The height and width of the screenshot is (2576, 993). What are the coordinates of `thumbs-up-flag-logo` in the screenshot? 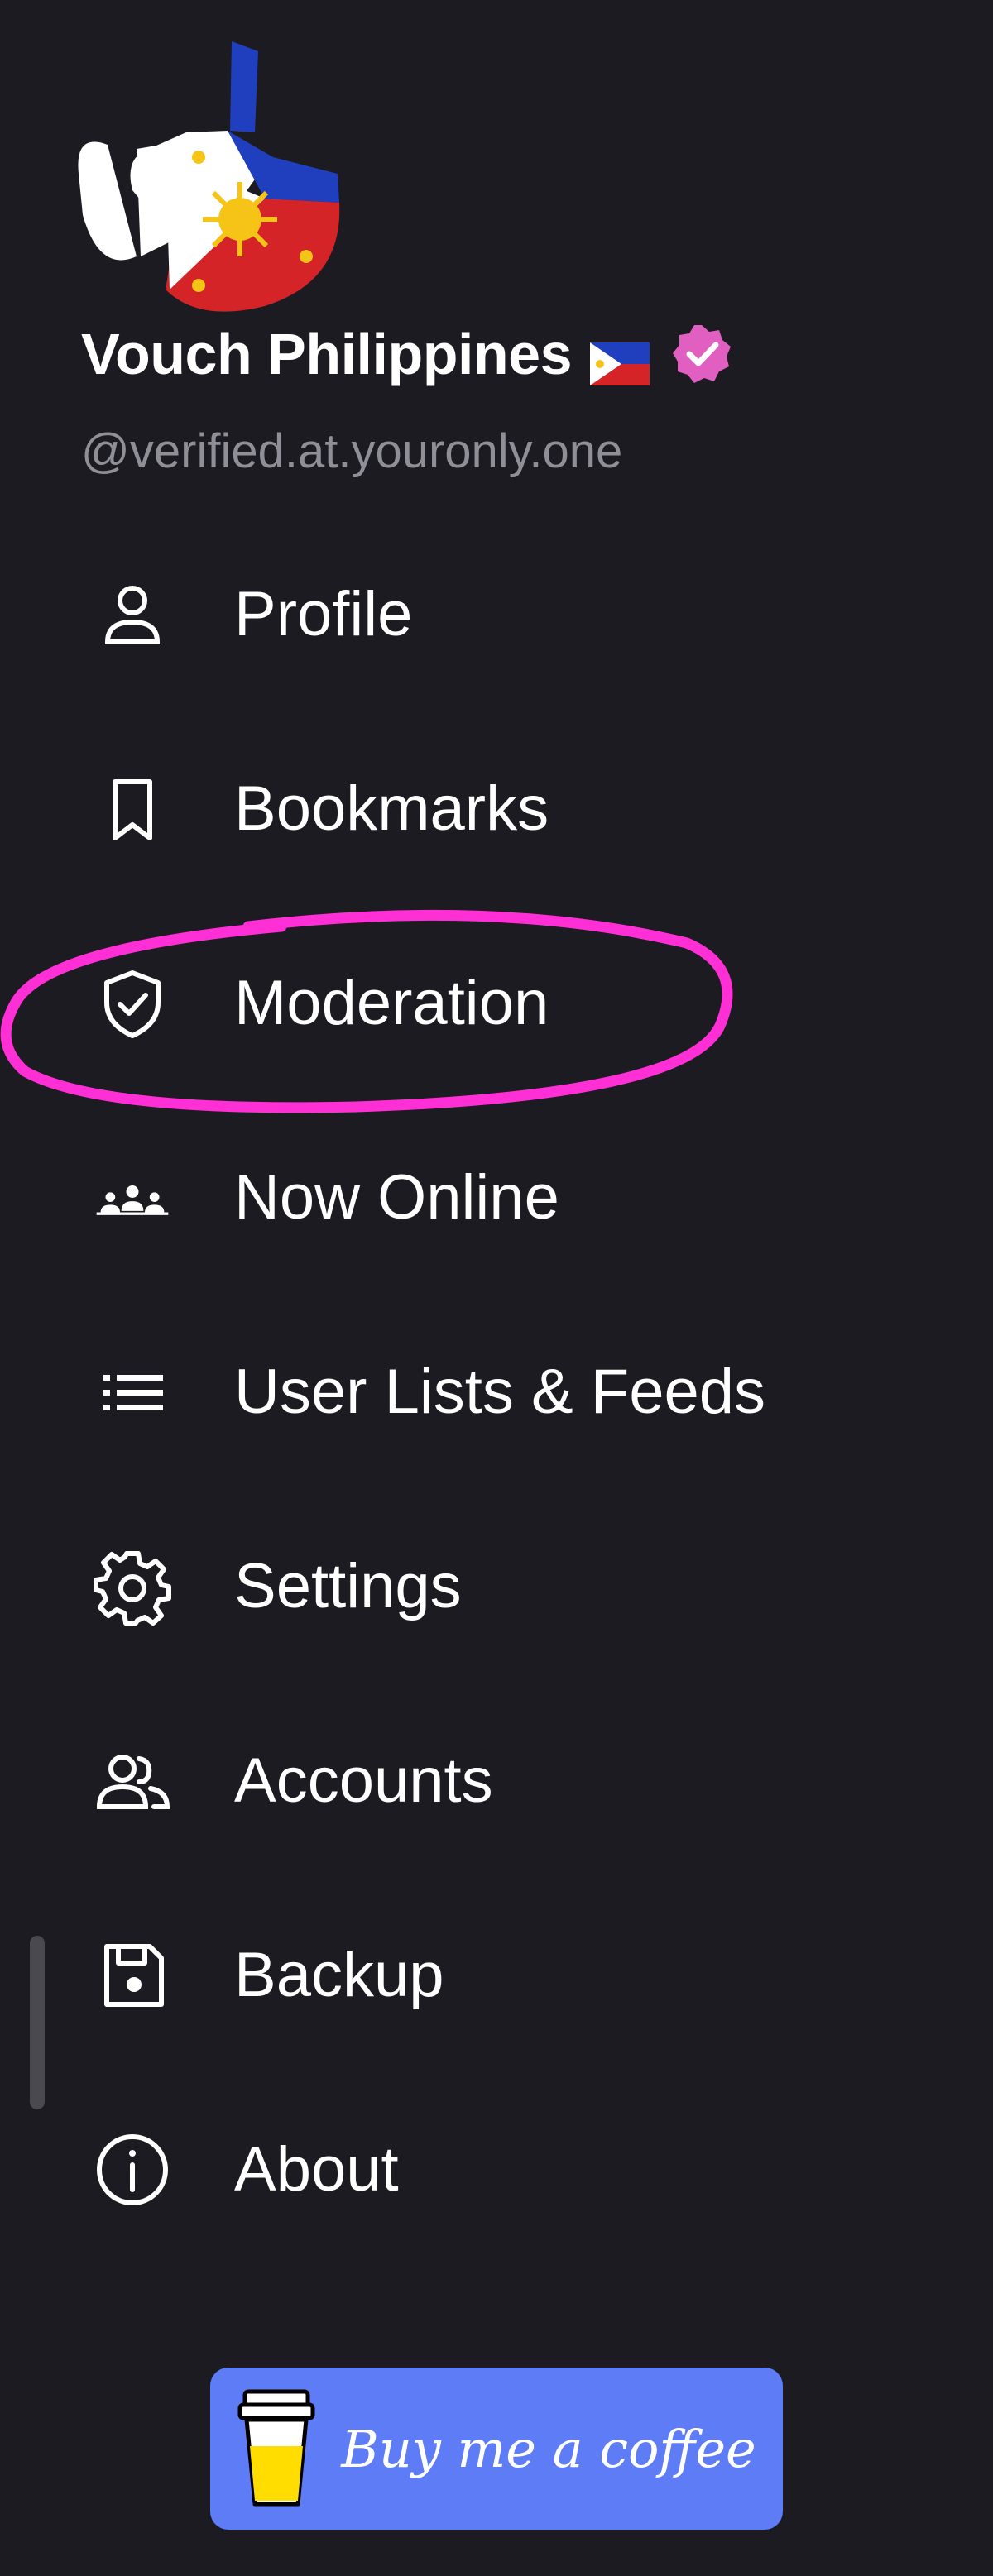 It's located at (209, 176).